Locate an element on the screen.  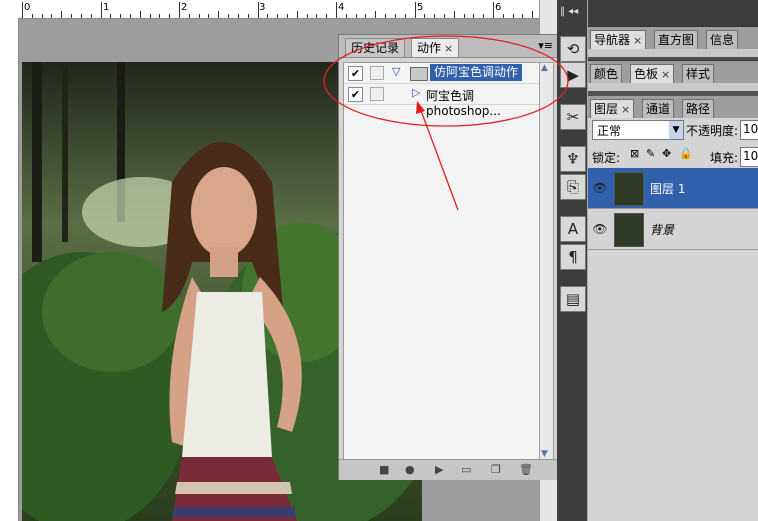
folder-icon is located at coordinates (419, 74).